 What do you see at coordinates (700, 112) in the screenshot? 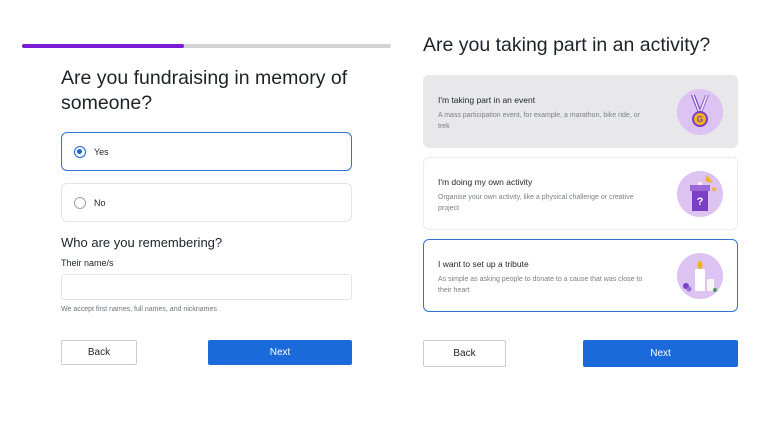
I see `medal-icon: G` at bounding box center [700, 112].